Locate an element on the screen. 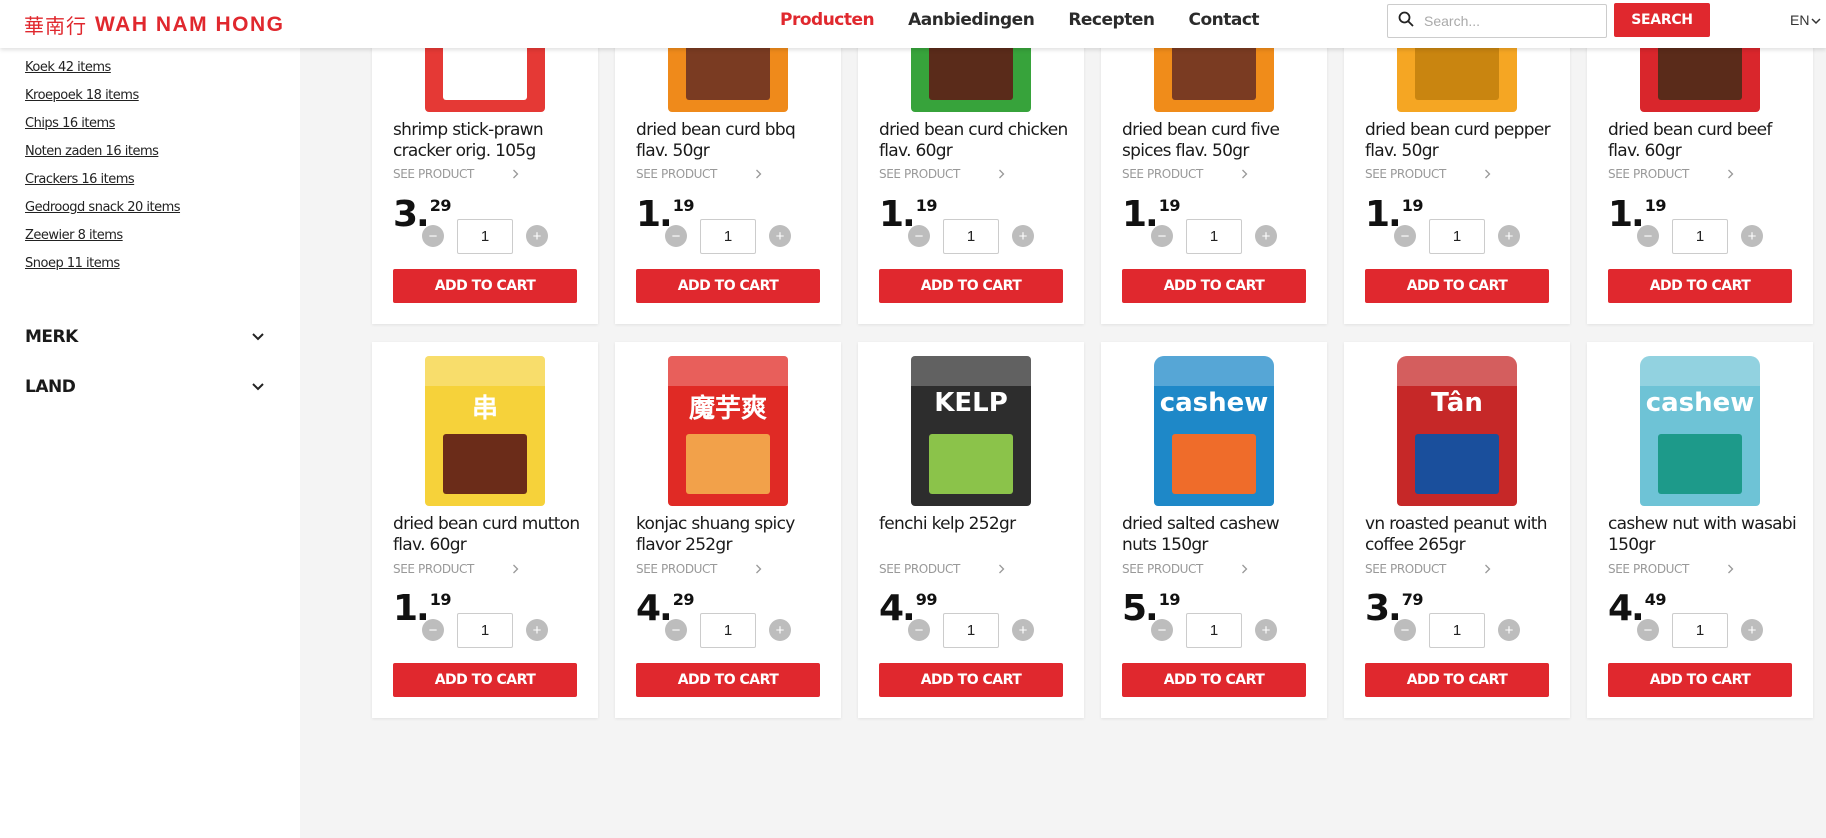 The image size is (1826, 838). category-koek: Koek 42 items is located at coordinates (102, 68).